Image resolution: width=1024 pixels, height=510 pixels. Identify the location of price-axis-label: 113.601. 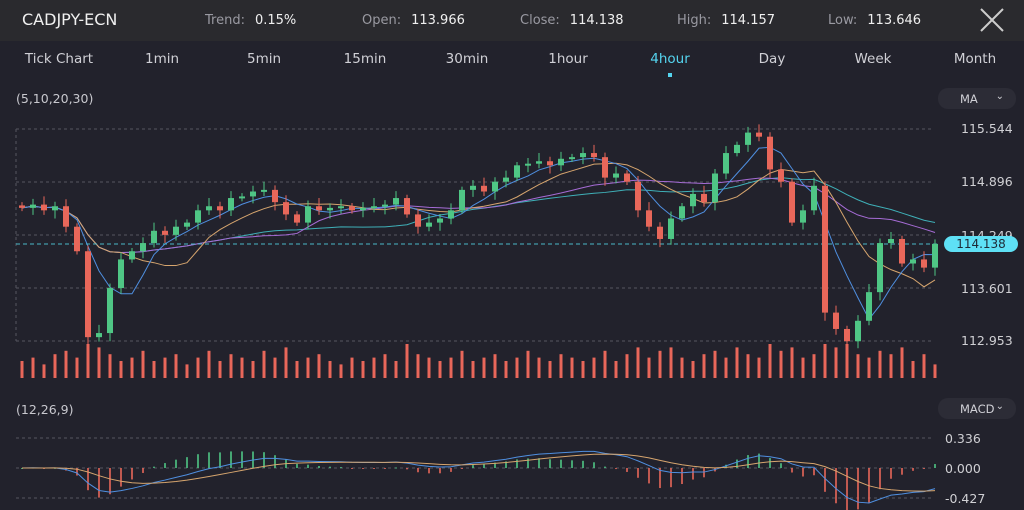
(987, 288).